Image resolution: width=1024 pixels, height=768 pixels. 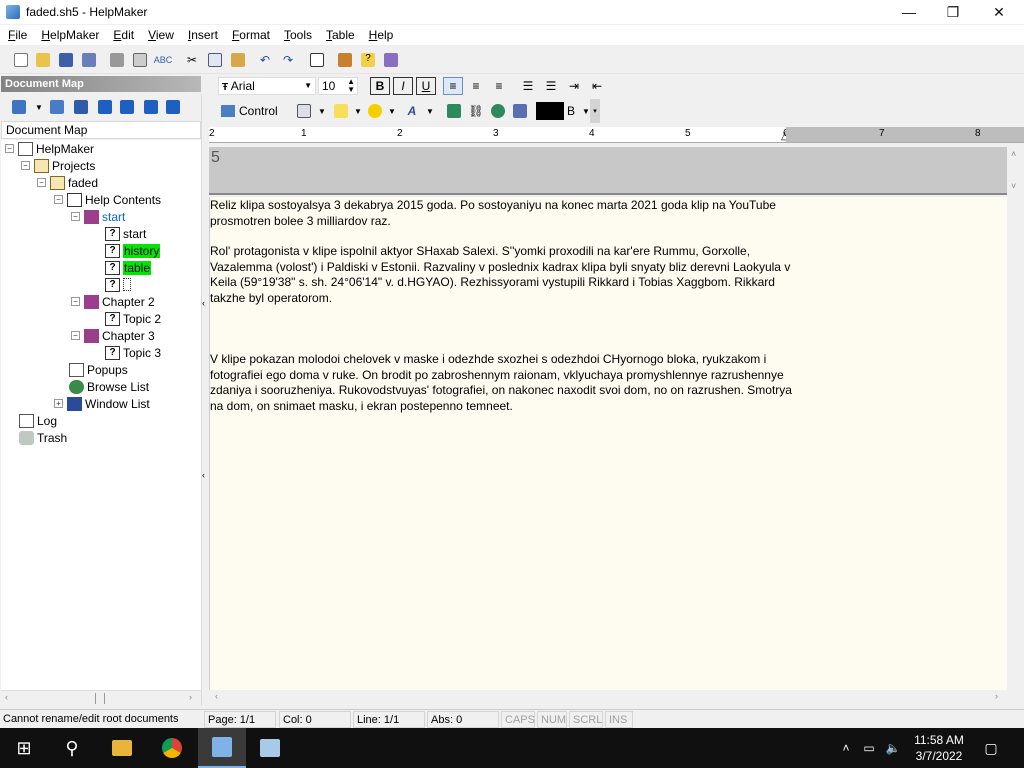 What do you see at coordinates (127, 107) in the screenshot?
I see `move-up-icon` at bounding box center [127, 107].